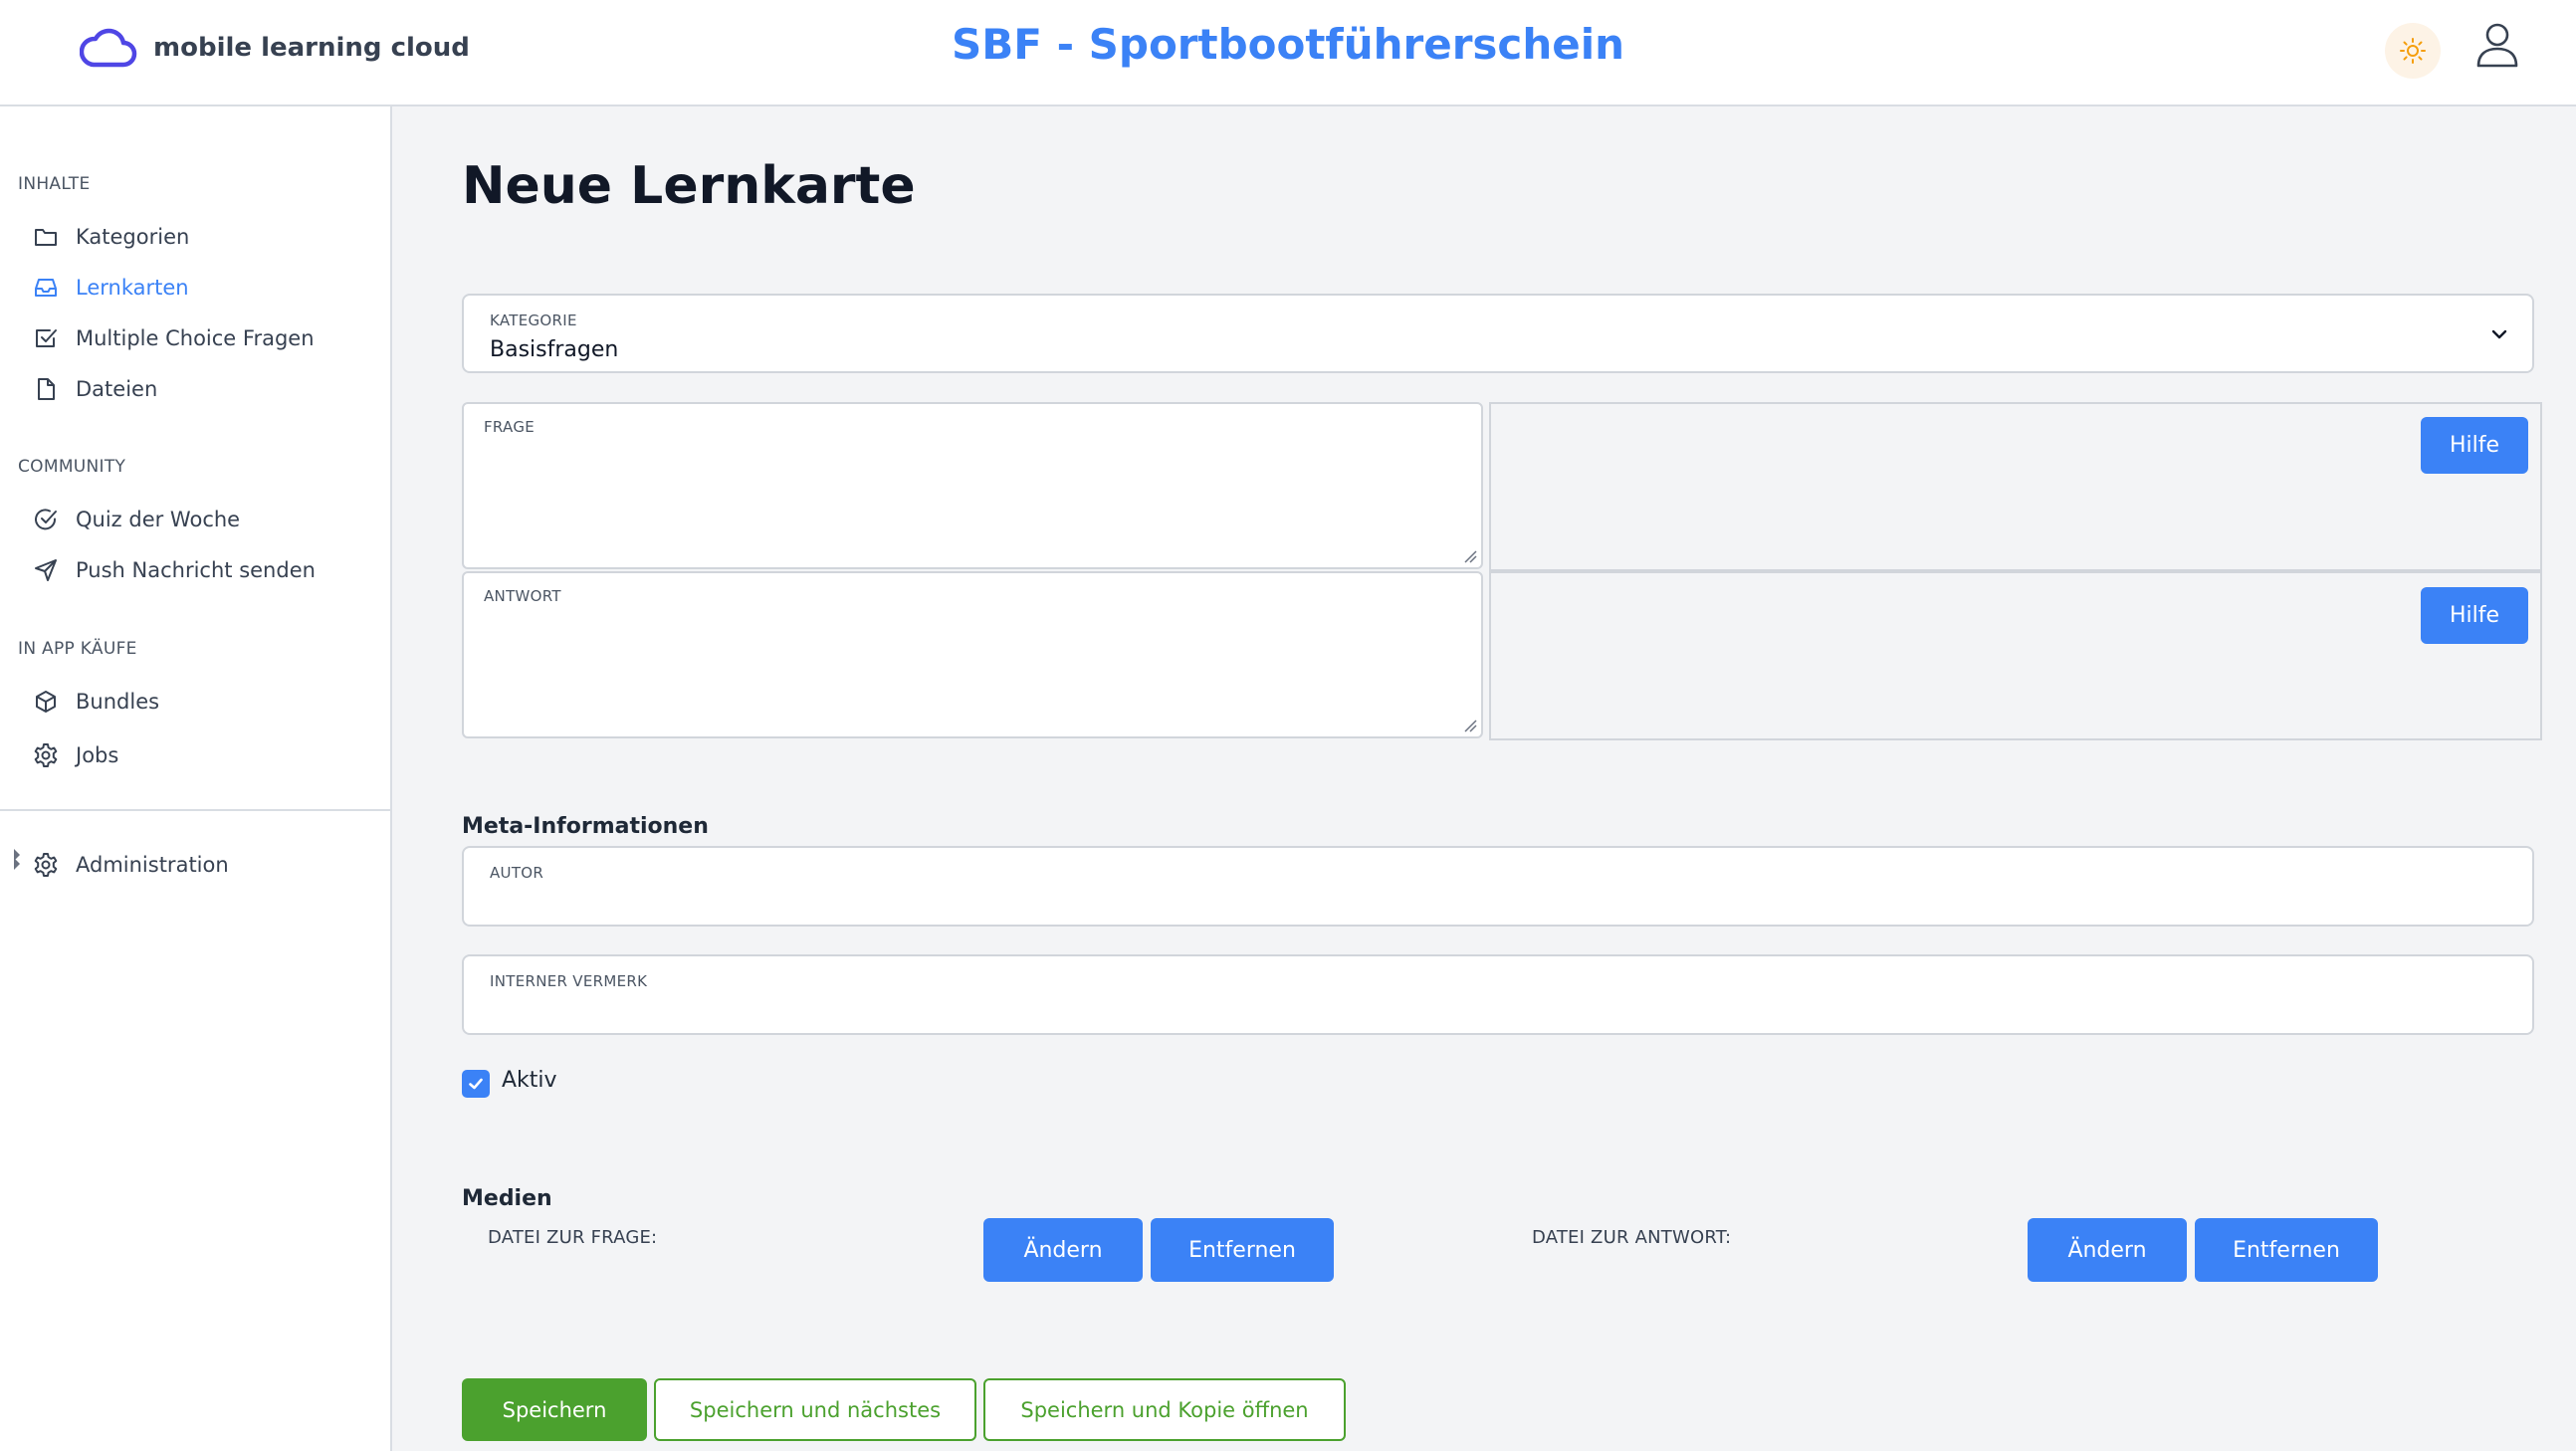  I want to click on folder-icon, so click(46, 237).